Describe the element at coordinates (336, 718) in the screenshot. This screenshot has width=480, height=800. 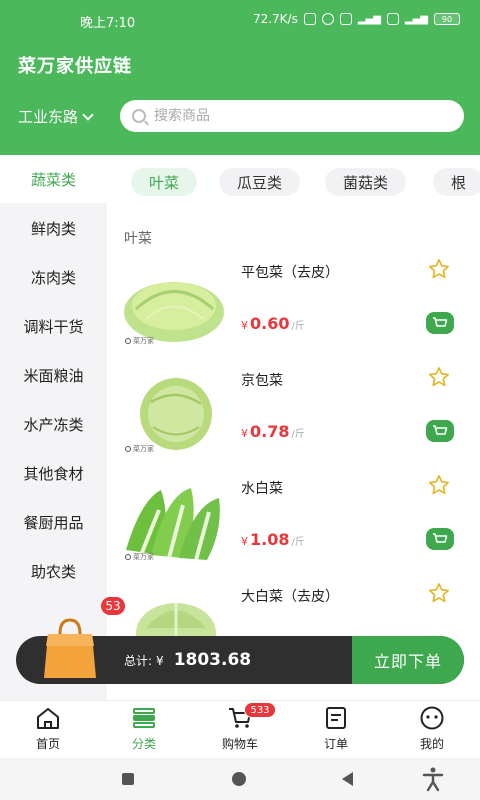
I see `order-icon` at that location.